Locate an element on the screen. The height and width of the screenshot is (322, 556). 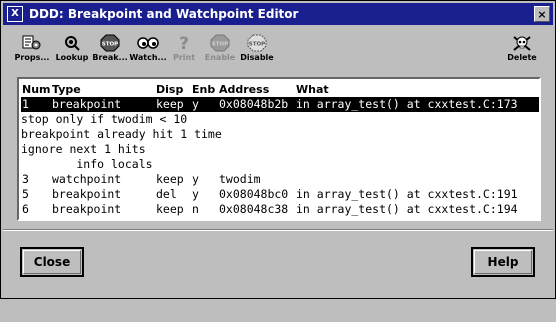
header-disp: Disp is located at coordinates (170, 89).